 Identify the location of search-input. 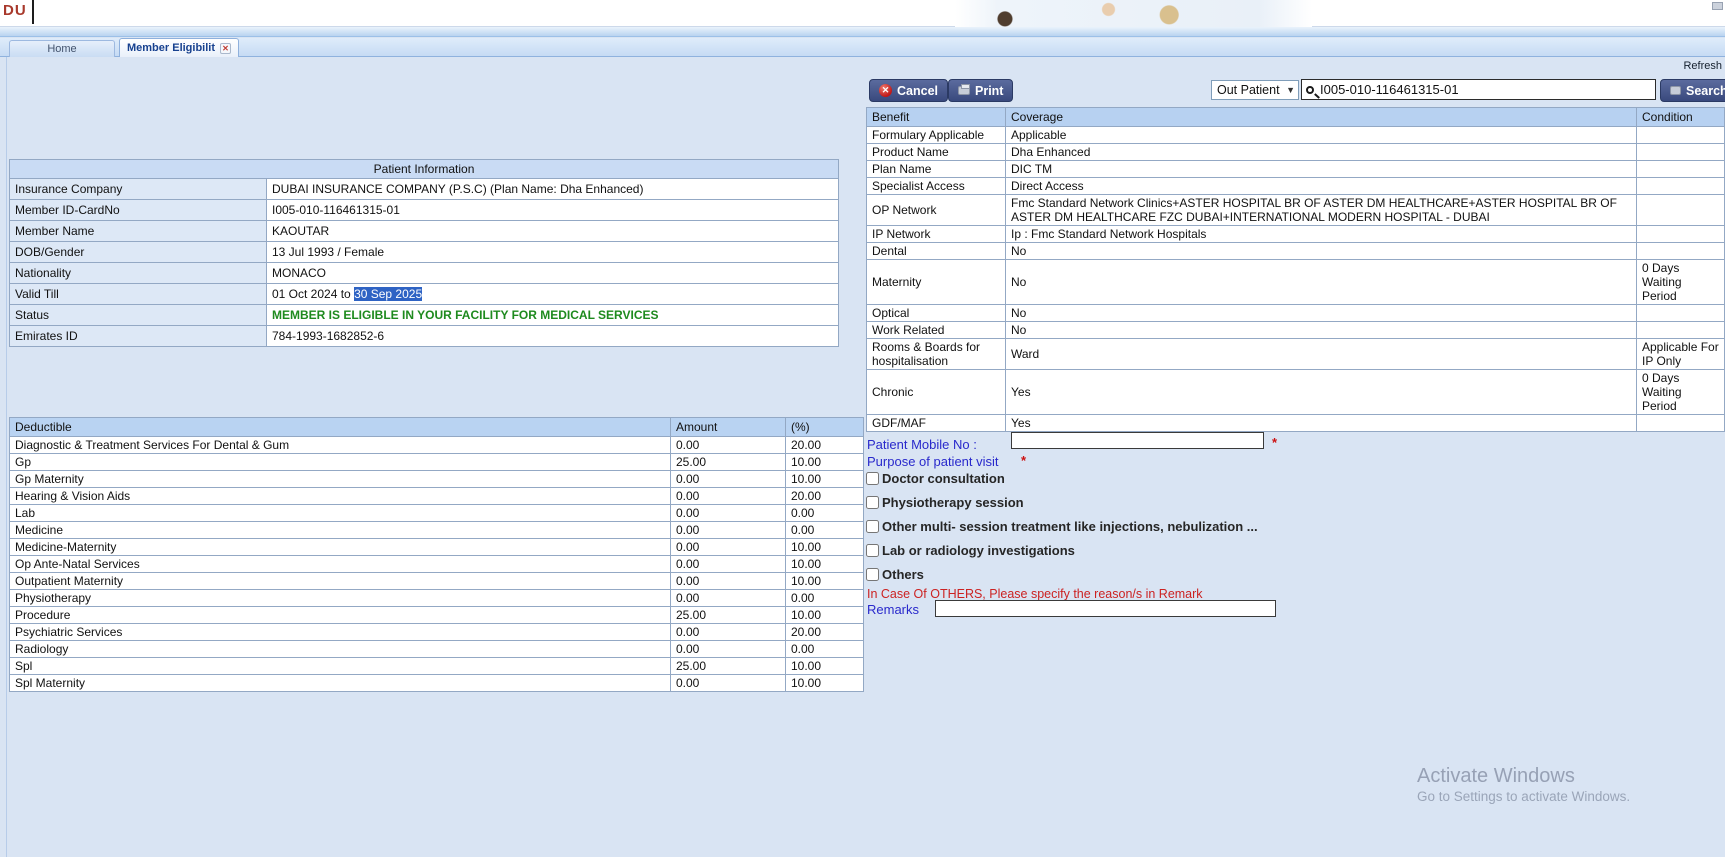
(1484, 89).